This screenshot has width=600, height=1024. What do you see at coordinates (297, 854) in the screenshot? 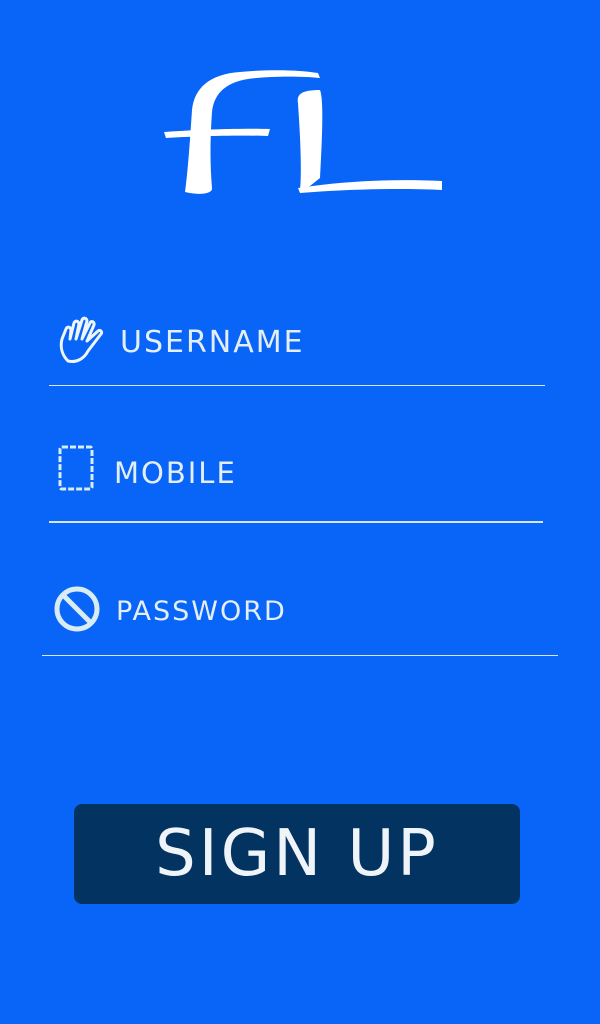
I see `sign-up-button: SIGN UP` at bounding box center [297, 854].